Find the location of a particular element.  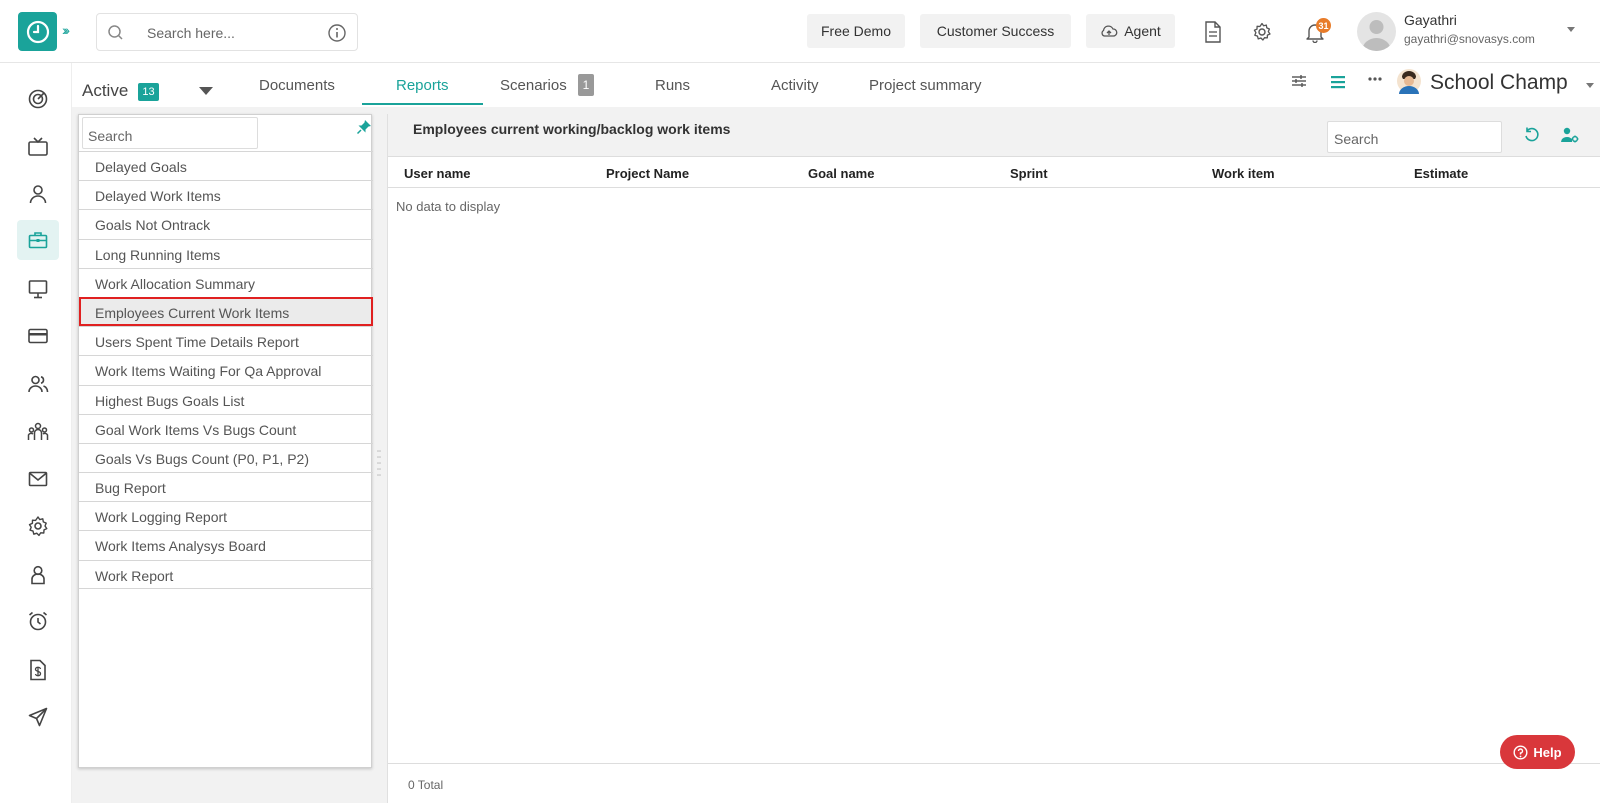

free-demo-button: Free Demo is located at coordinates (856, 31).